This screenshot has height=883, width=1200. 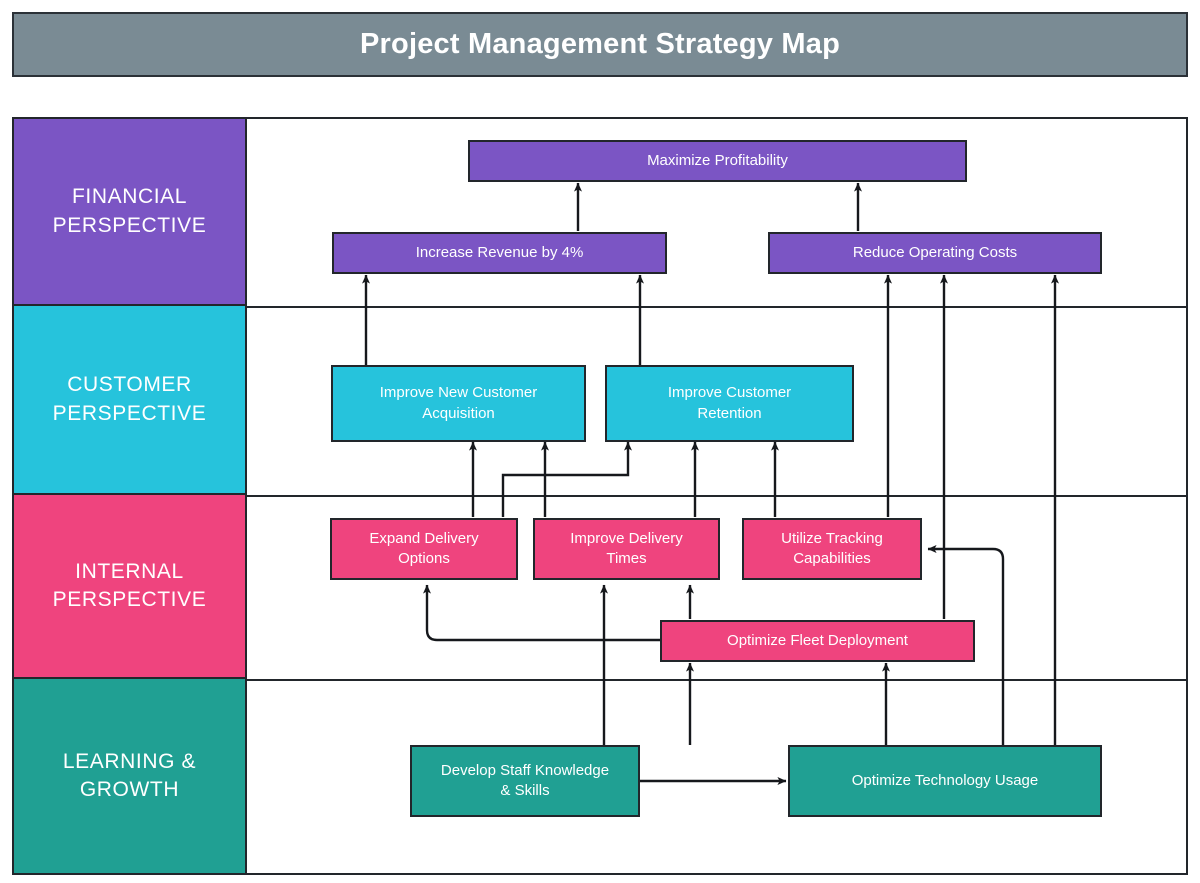 I want to click on grid-divider-internal-learning, so click(x=716, y=680).